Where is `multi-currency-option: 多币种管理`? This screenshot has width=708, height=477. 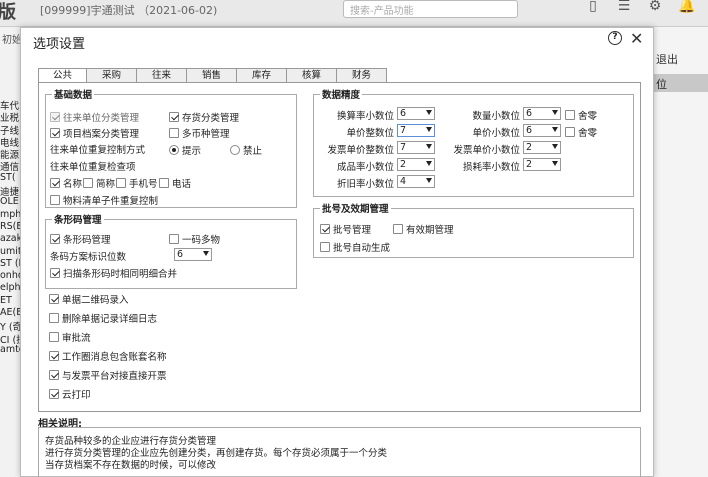
multi-currency-option: 多币种管理 is located at coordinates (199, 133).